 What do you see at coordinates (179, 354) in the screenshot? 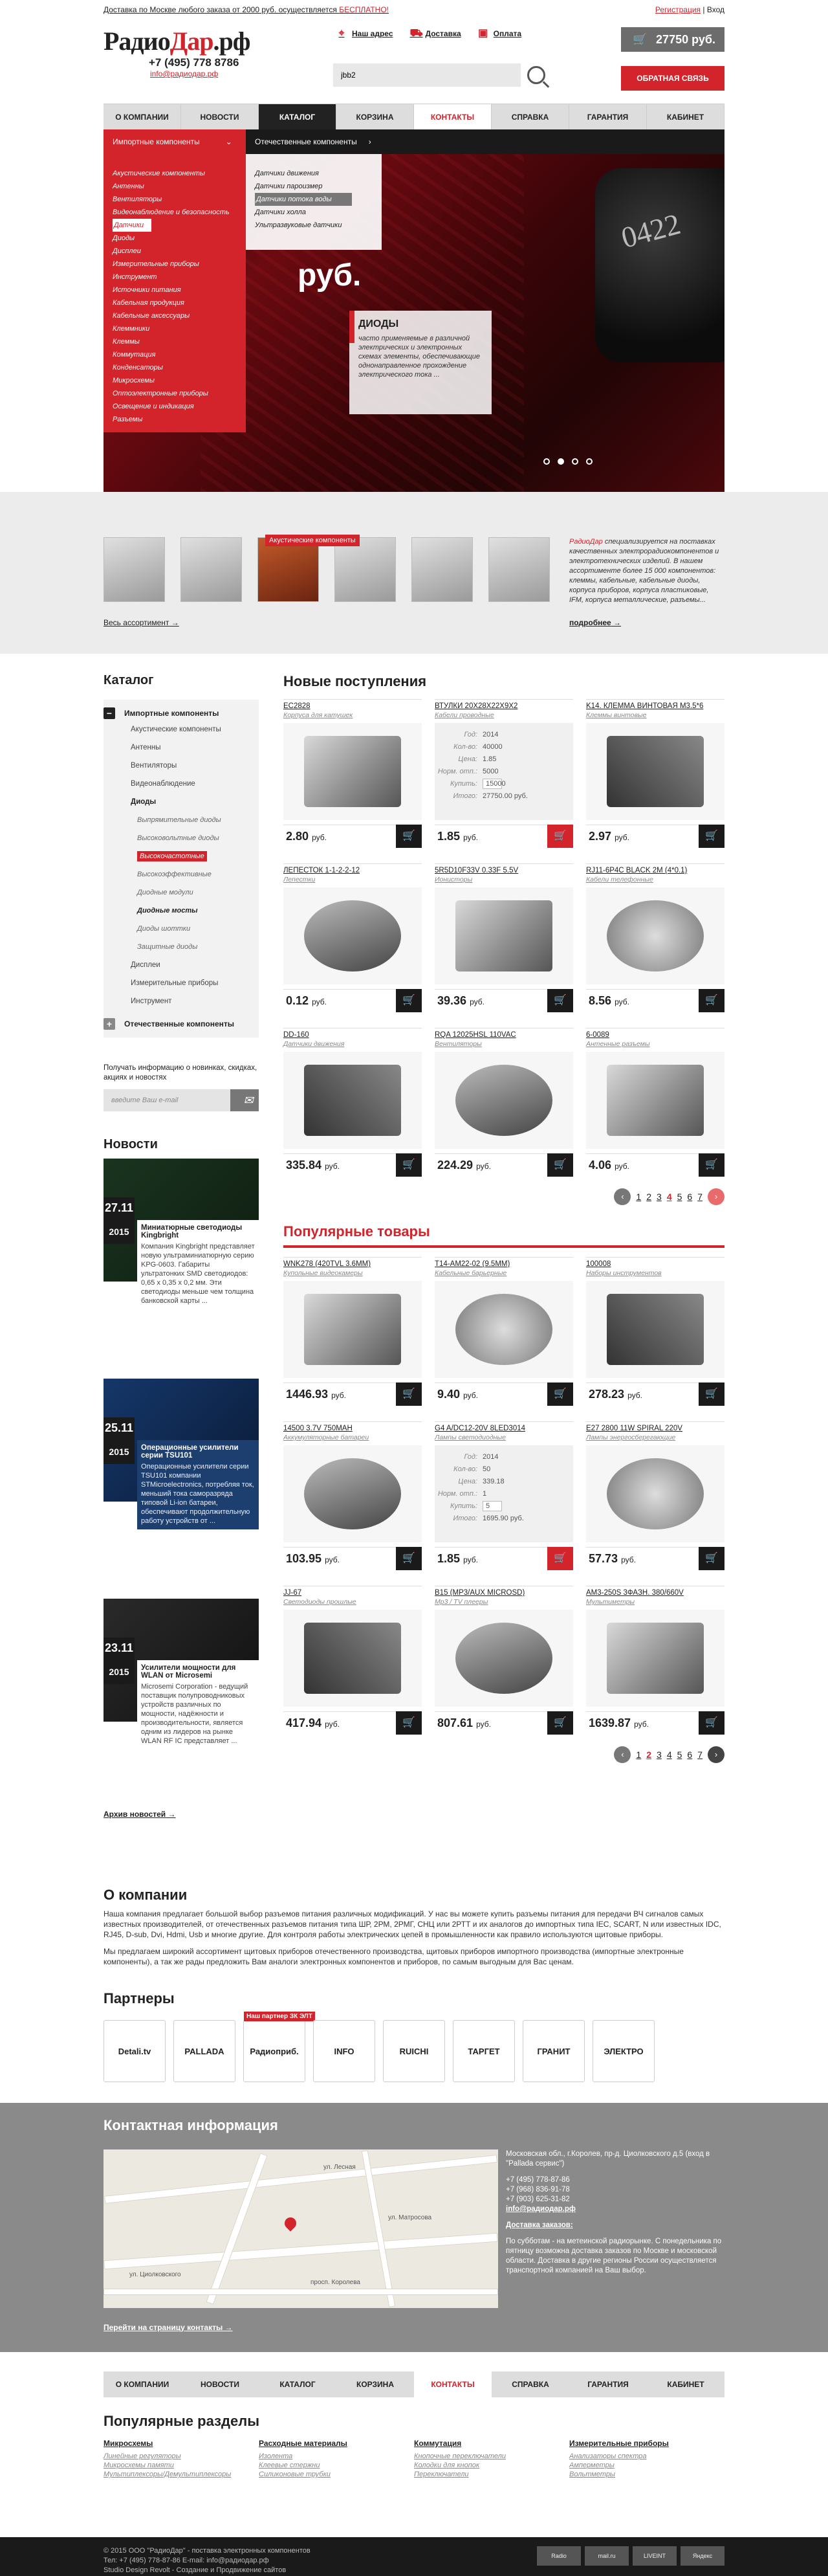
I see `dropdown-item: Коммутация` at bounding box center [179, 354].